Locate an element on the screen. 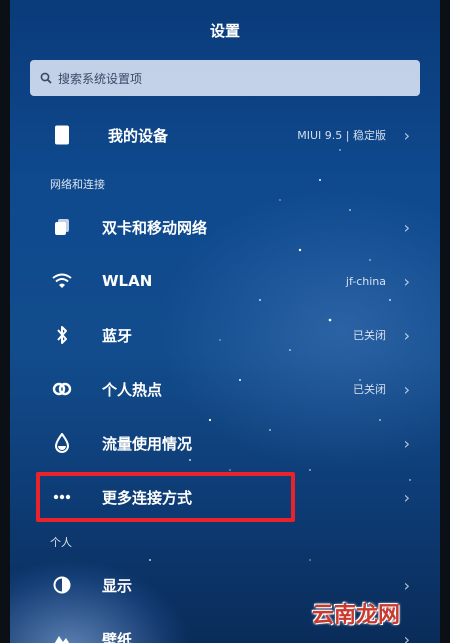 This screenshot has height=643, width=450. hotspot-row: 个人热点 已关闭 › is located at coordinates (225, 389).